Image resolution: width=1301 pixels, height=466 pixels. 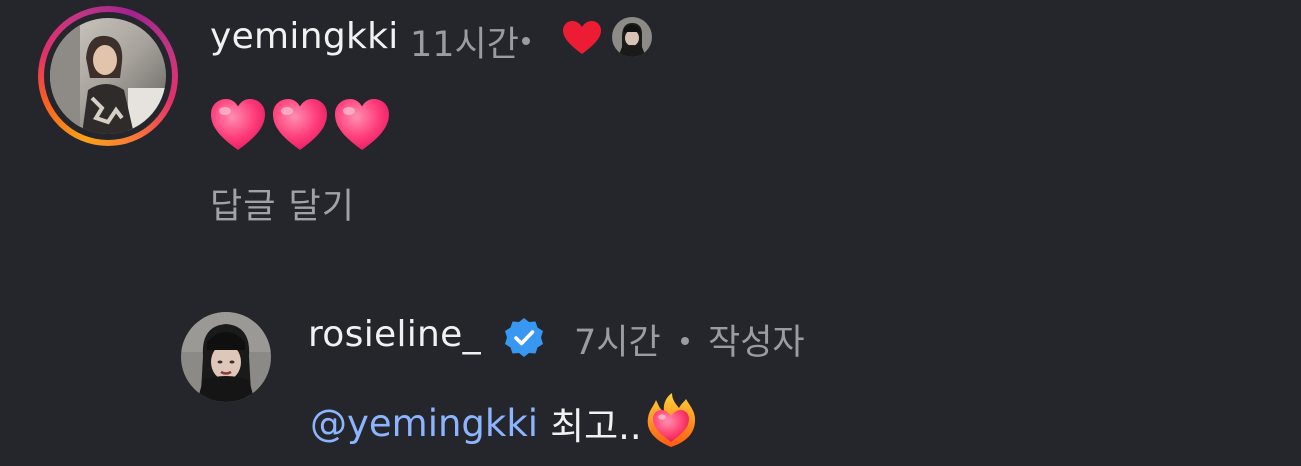 I want to click on heart-on-fire-icon, so click(x=671, y=420).